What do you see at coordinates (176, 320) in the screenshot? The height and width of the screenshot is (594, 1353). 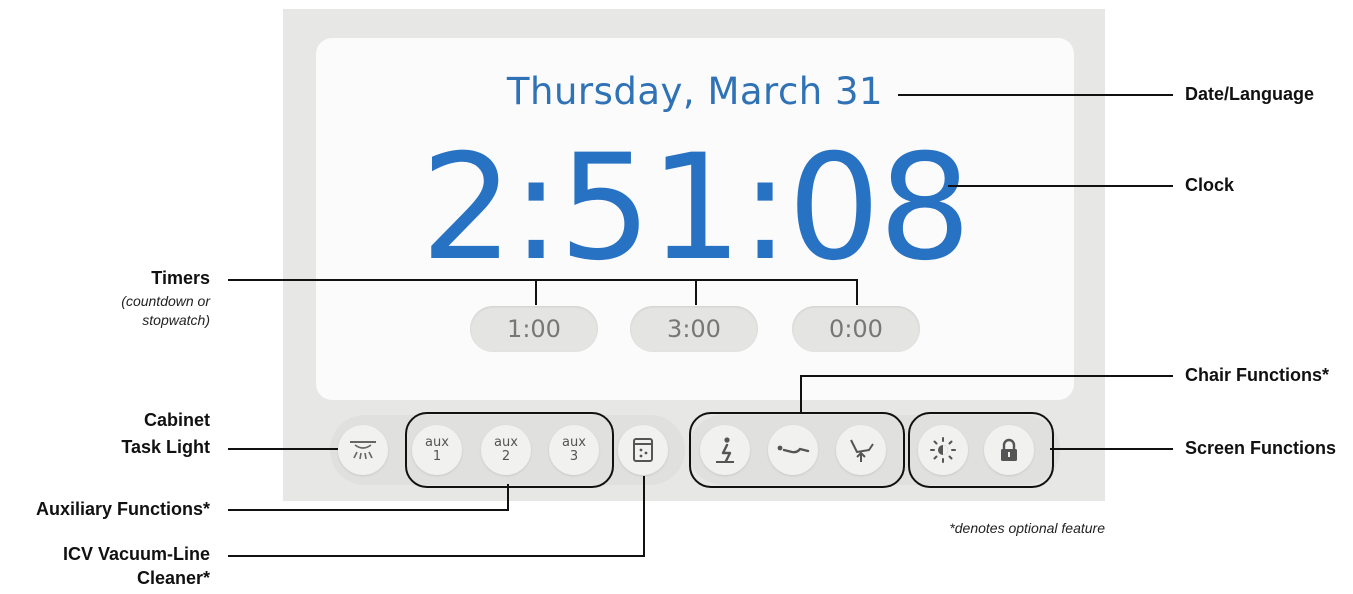 I see `timers-sublabel-2: stopwatch)` at bounding box center [176, 320].